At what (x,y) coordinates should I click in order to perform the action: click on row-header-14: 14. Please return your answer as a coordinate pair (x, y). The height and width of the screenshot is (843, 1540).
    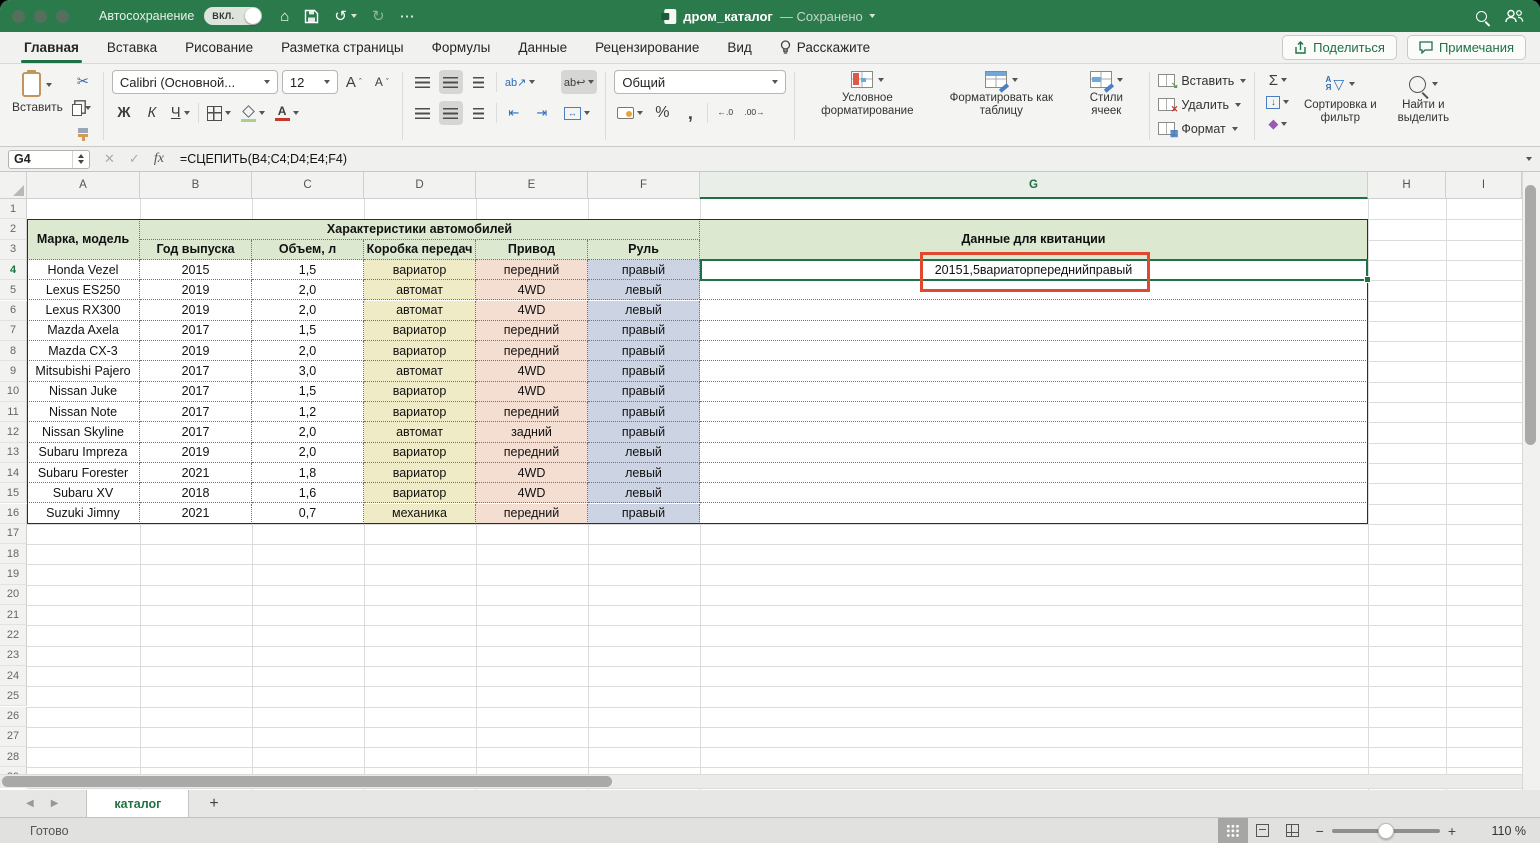
    Looking at the image, I should click on (13, 473).